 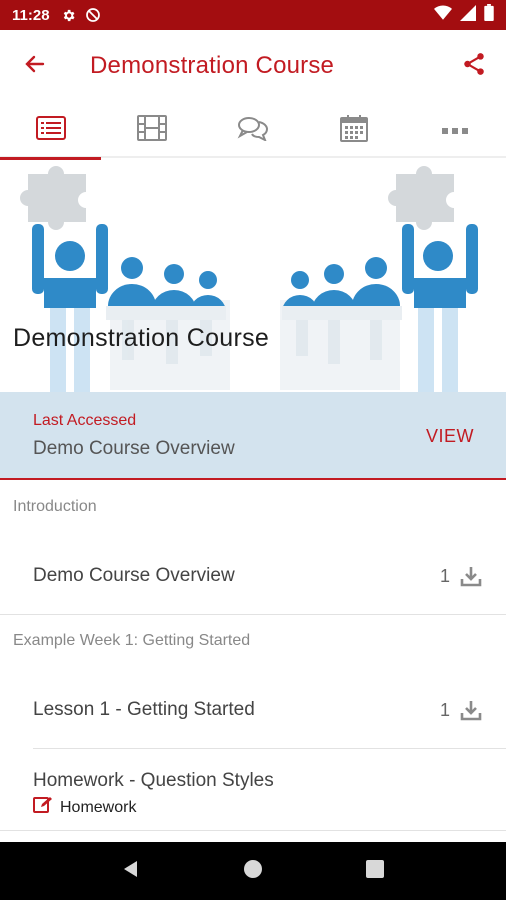 I want to click on back-button, so click(x=35, y=66).